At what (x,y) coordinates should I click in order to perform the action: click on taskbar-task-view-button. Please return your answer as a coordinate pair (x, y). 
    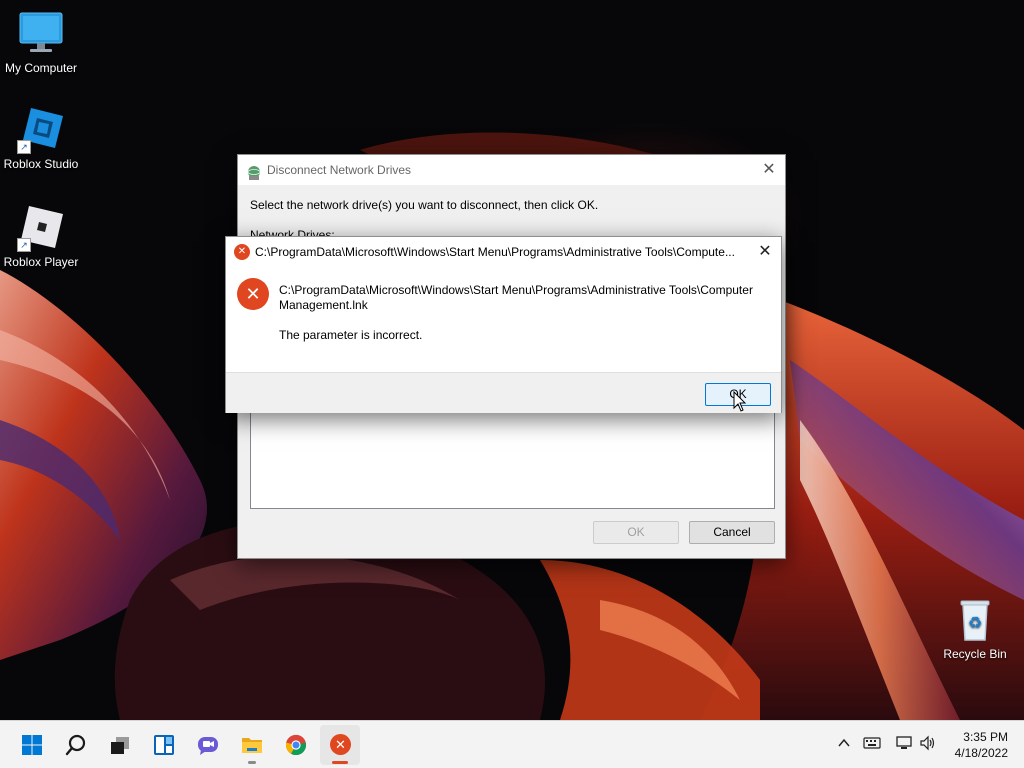
    Looking at the image, I should click on (120, 745).